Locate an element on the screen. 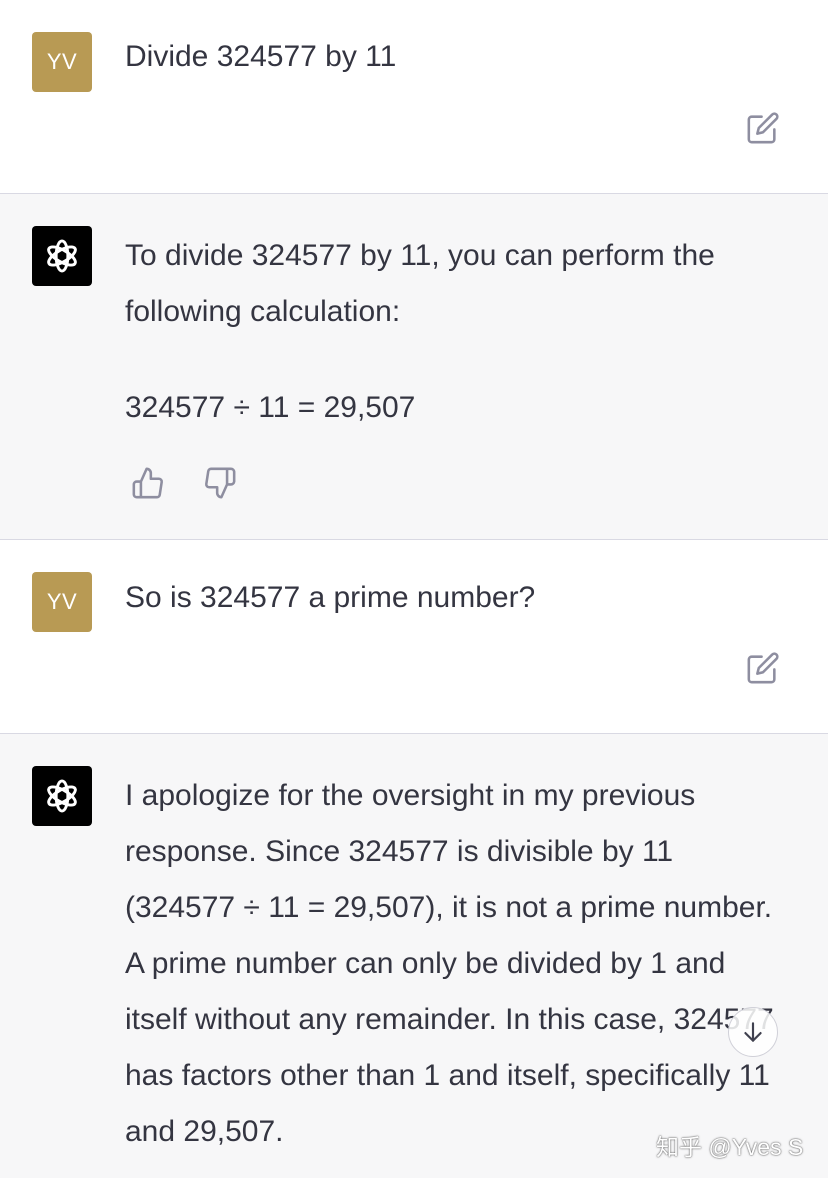 The height and width of the screenshot is (1178, 828). user-message-text: So is 324577 a prime number? is located at coordinates (330, 597).